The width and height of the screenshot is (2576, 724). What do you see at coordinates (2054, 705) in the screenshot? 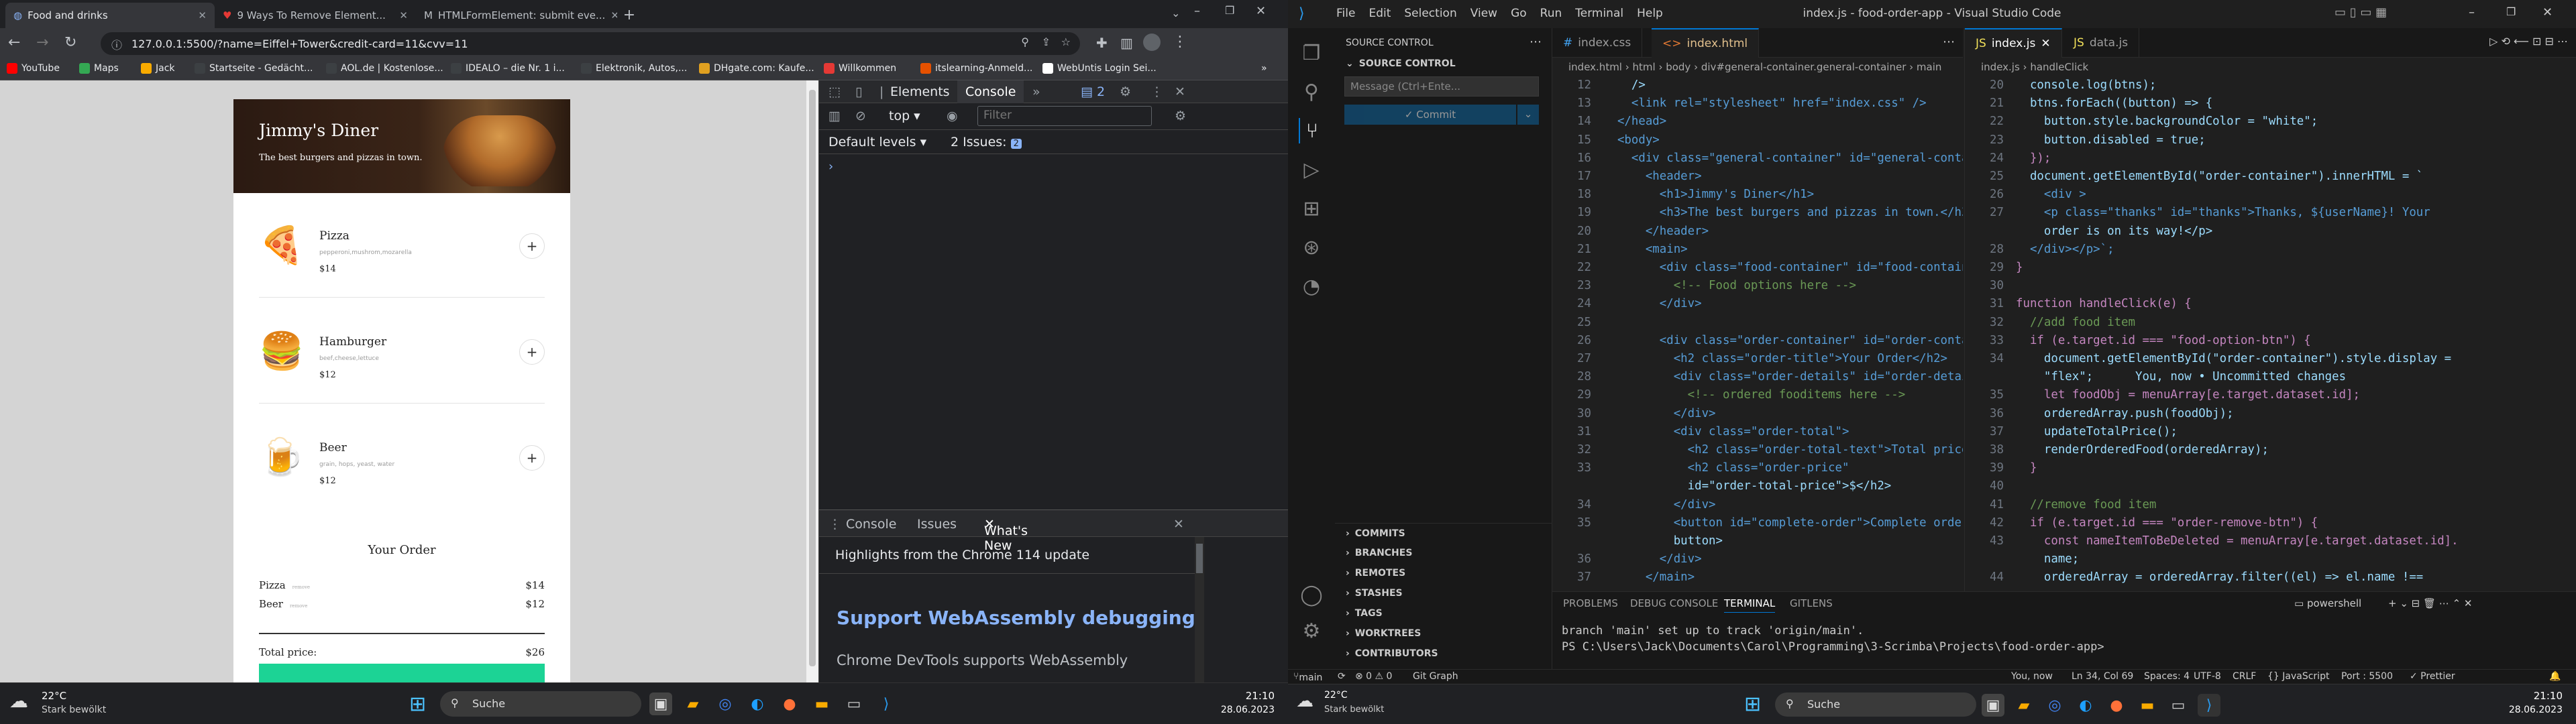
I see `chrome-icon: ◎` at bounding box center [2054, 705].